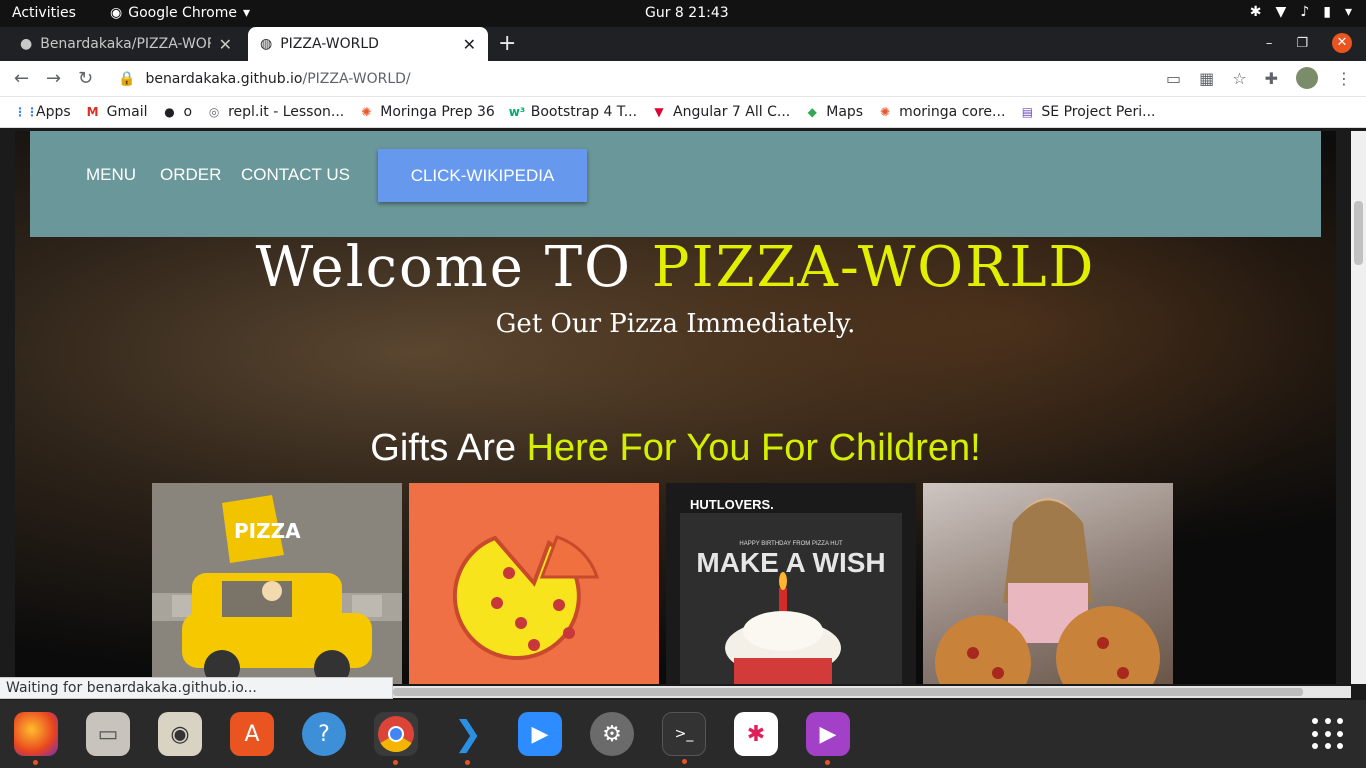 The image size is (1366, 768). Describe the element at coordinates (675, 184) in the screenshot. I see `site-navbar: MENU ORDER CONTACT US CLICK-WIKIPEDIA` at that location.